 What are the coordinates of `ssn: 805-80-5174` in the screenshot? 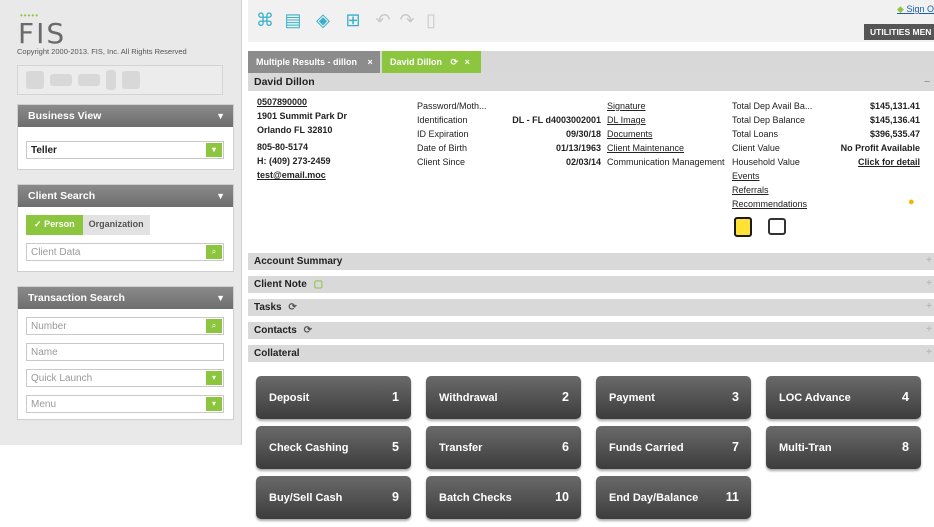 It's located at (283, 147).